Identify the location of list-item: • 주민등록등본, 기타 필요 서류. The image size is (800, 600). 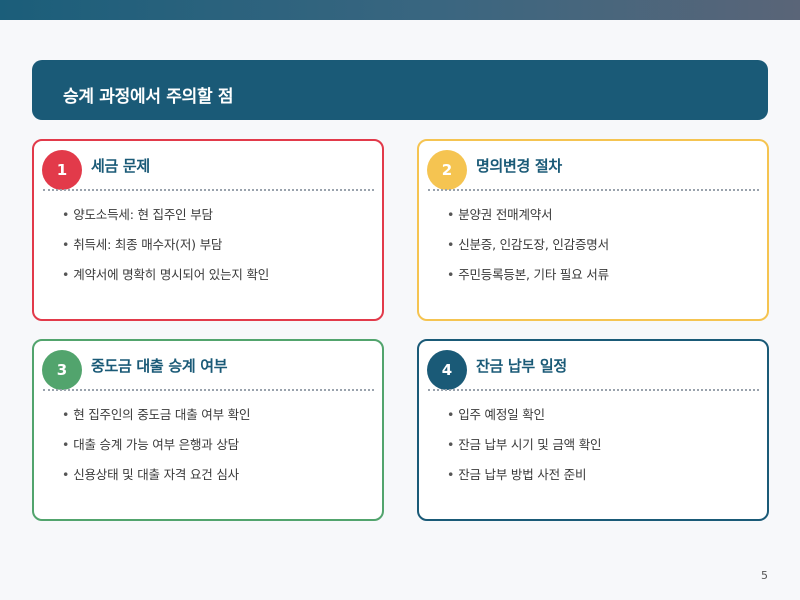
(528, 278).